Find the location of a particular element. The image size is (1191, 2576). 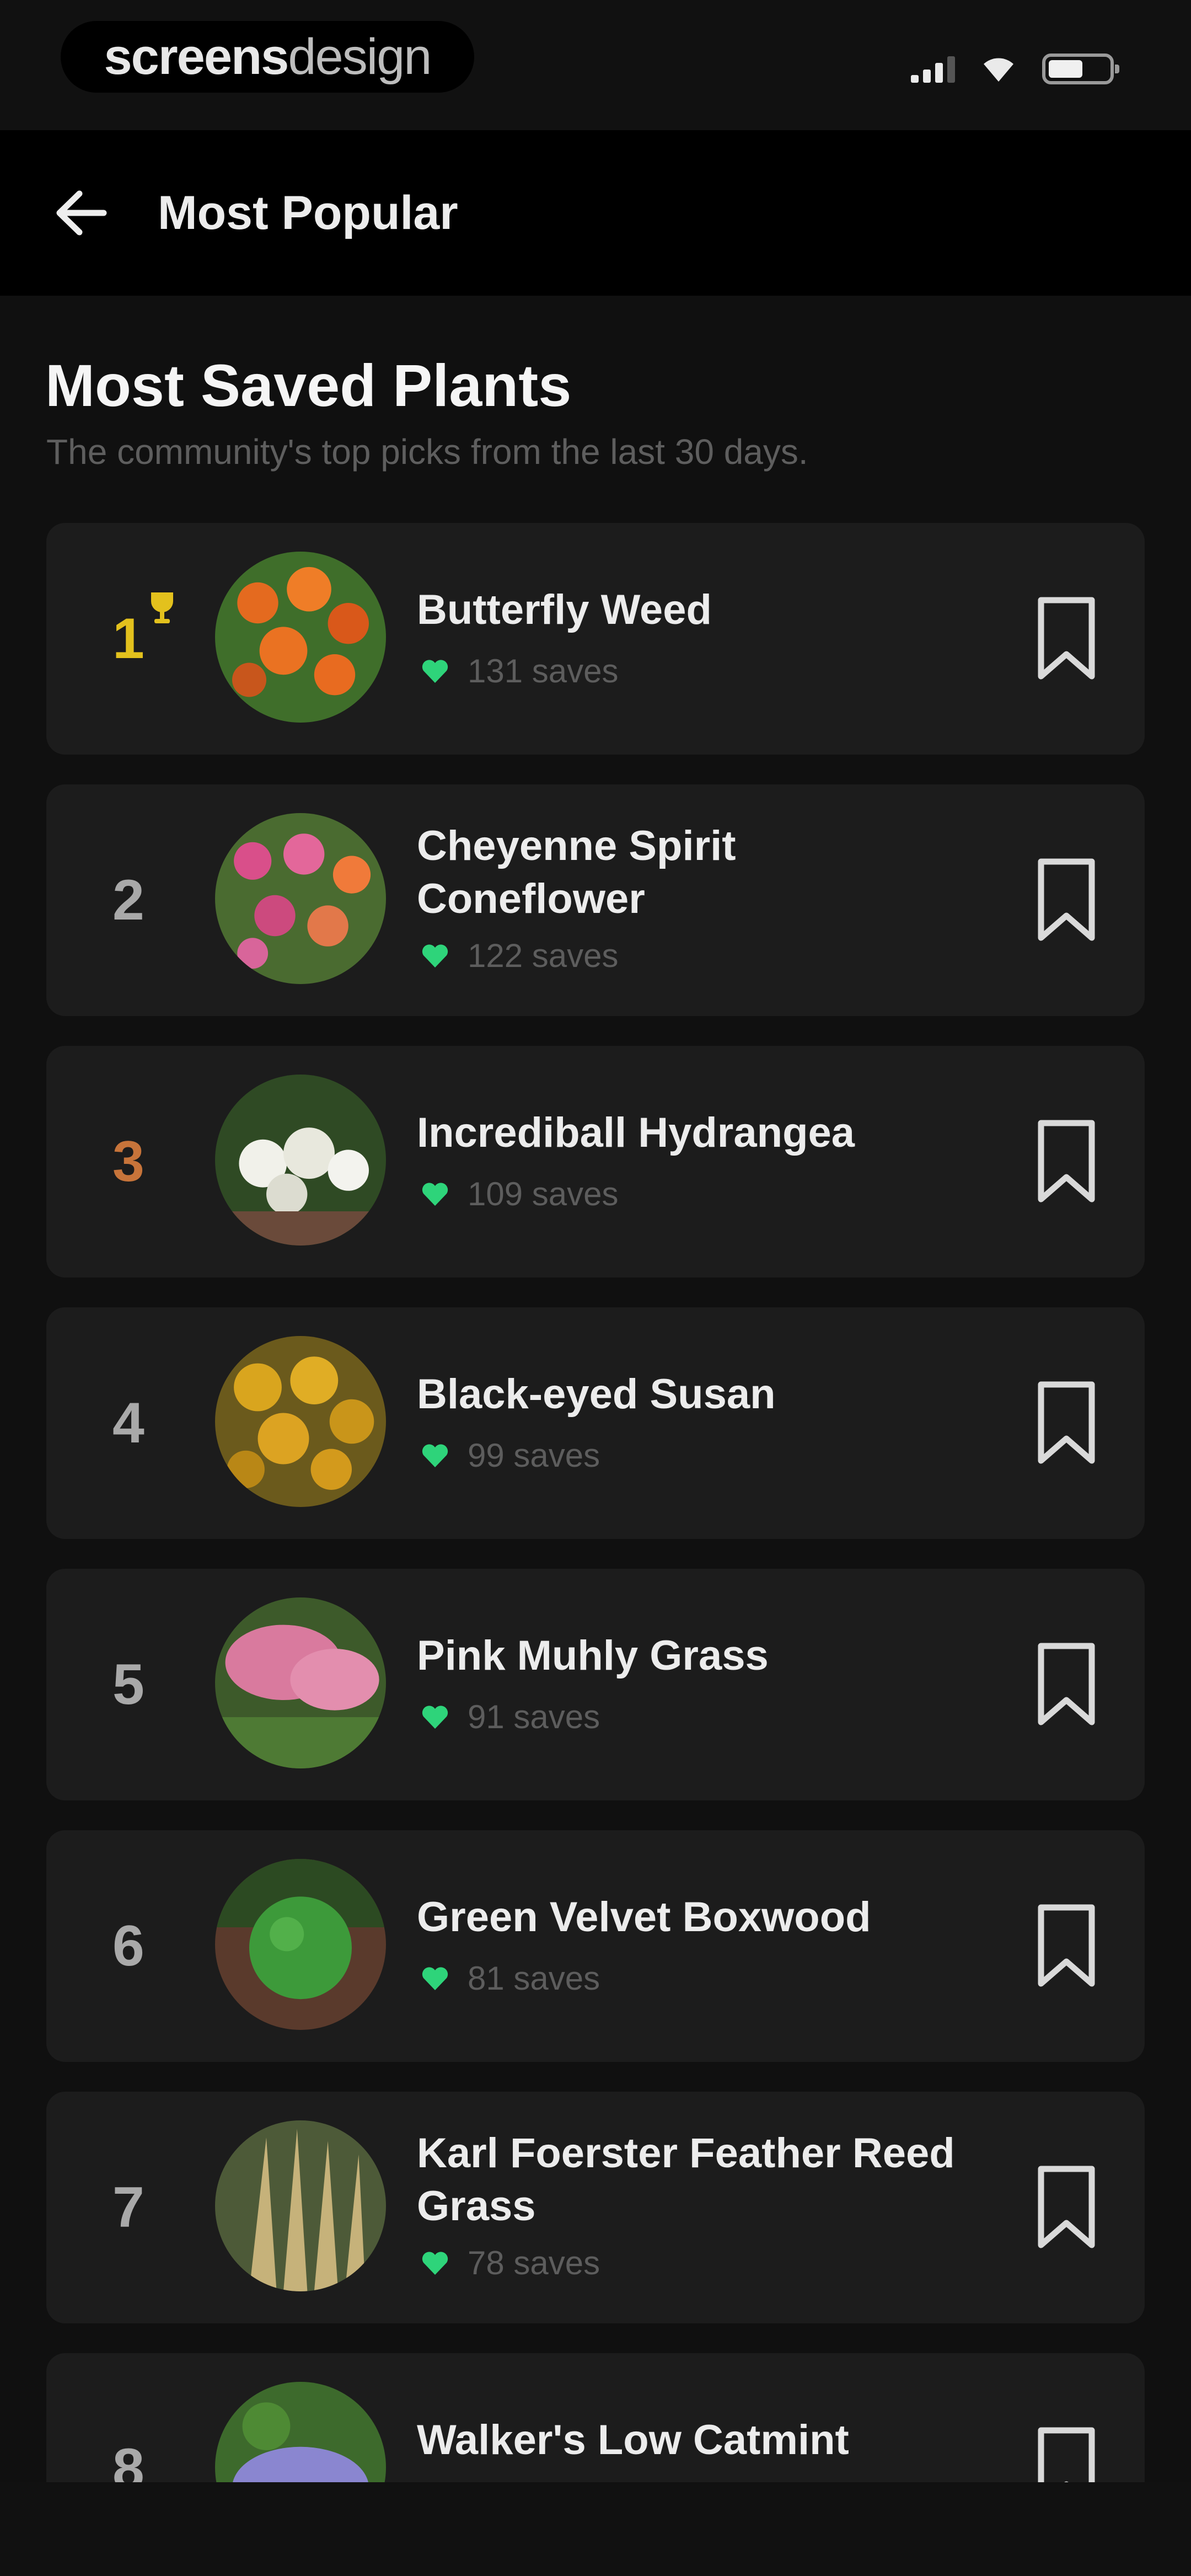

app-bar: Most Popular is located at coordinates (595, 213).